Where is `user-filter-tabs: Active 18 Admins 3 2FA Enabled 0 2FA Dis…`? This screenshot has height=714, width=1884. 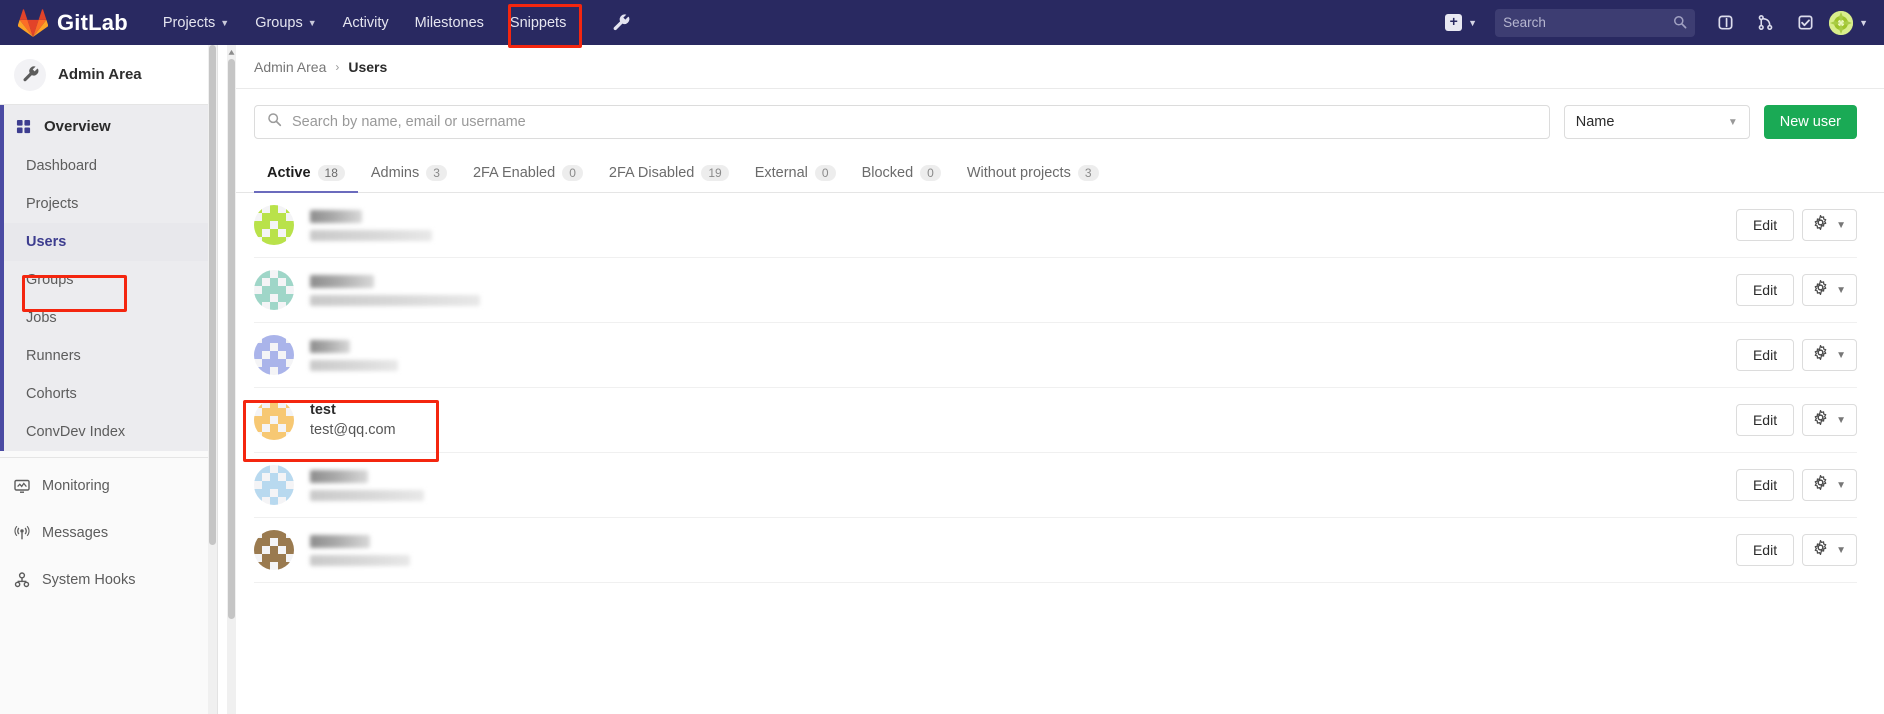
user-filter-tabs: Active 18 Admins 3 2FA Enabled 0 2FA Dis… is located at coordinates (1055, 173).